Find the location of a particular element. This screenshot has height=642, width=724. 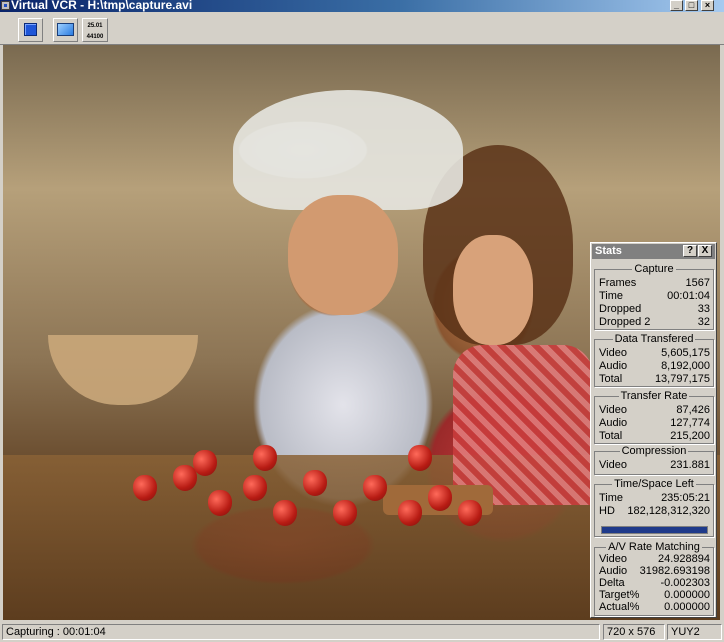

compression-group: Compression Video 231.881 is located at coordinates (654, 460).